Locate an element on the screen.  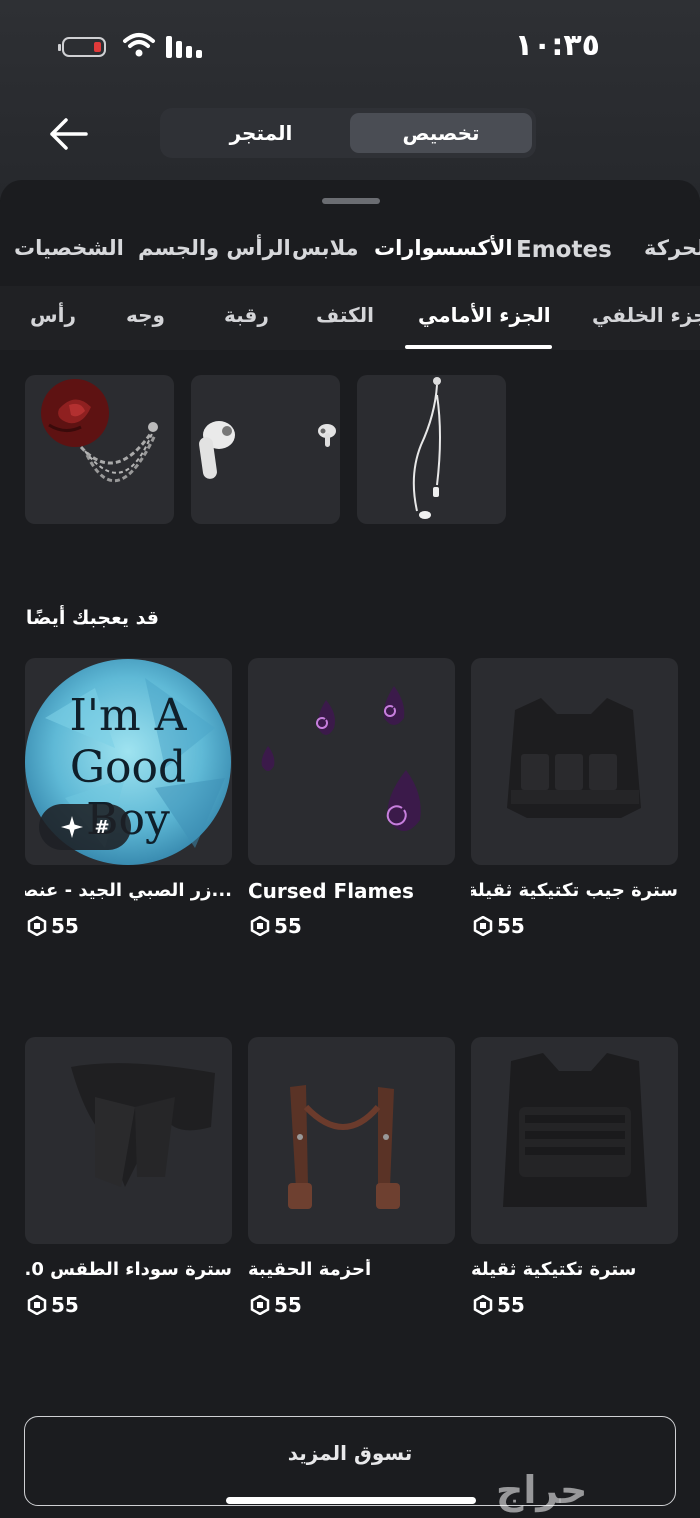
home-indicator is located at coordinates (351, 1500).